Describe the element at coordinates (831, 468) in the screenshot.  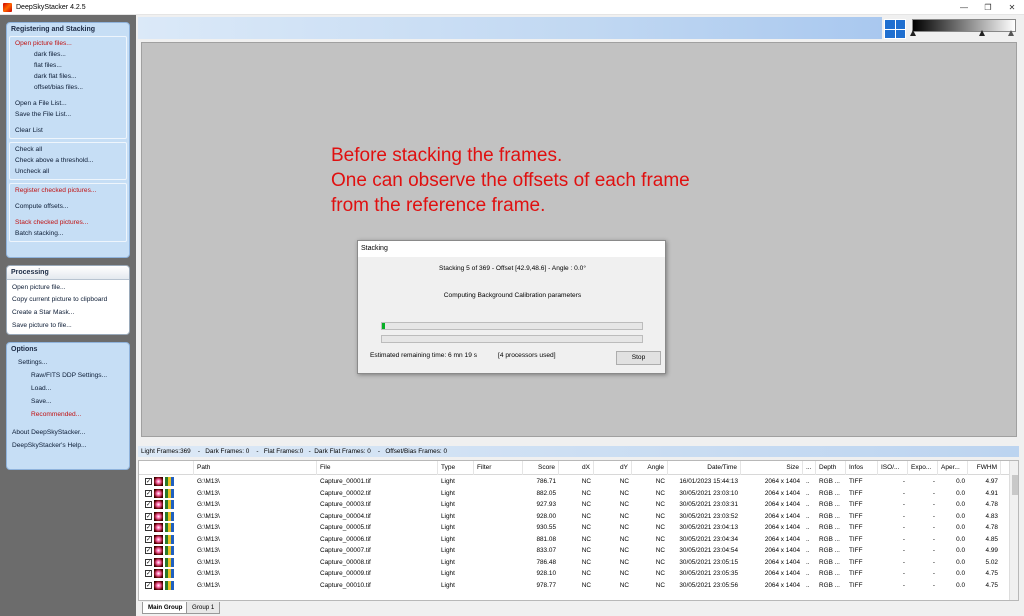
I see `col-header-depth: Depth` at that location.